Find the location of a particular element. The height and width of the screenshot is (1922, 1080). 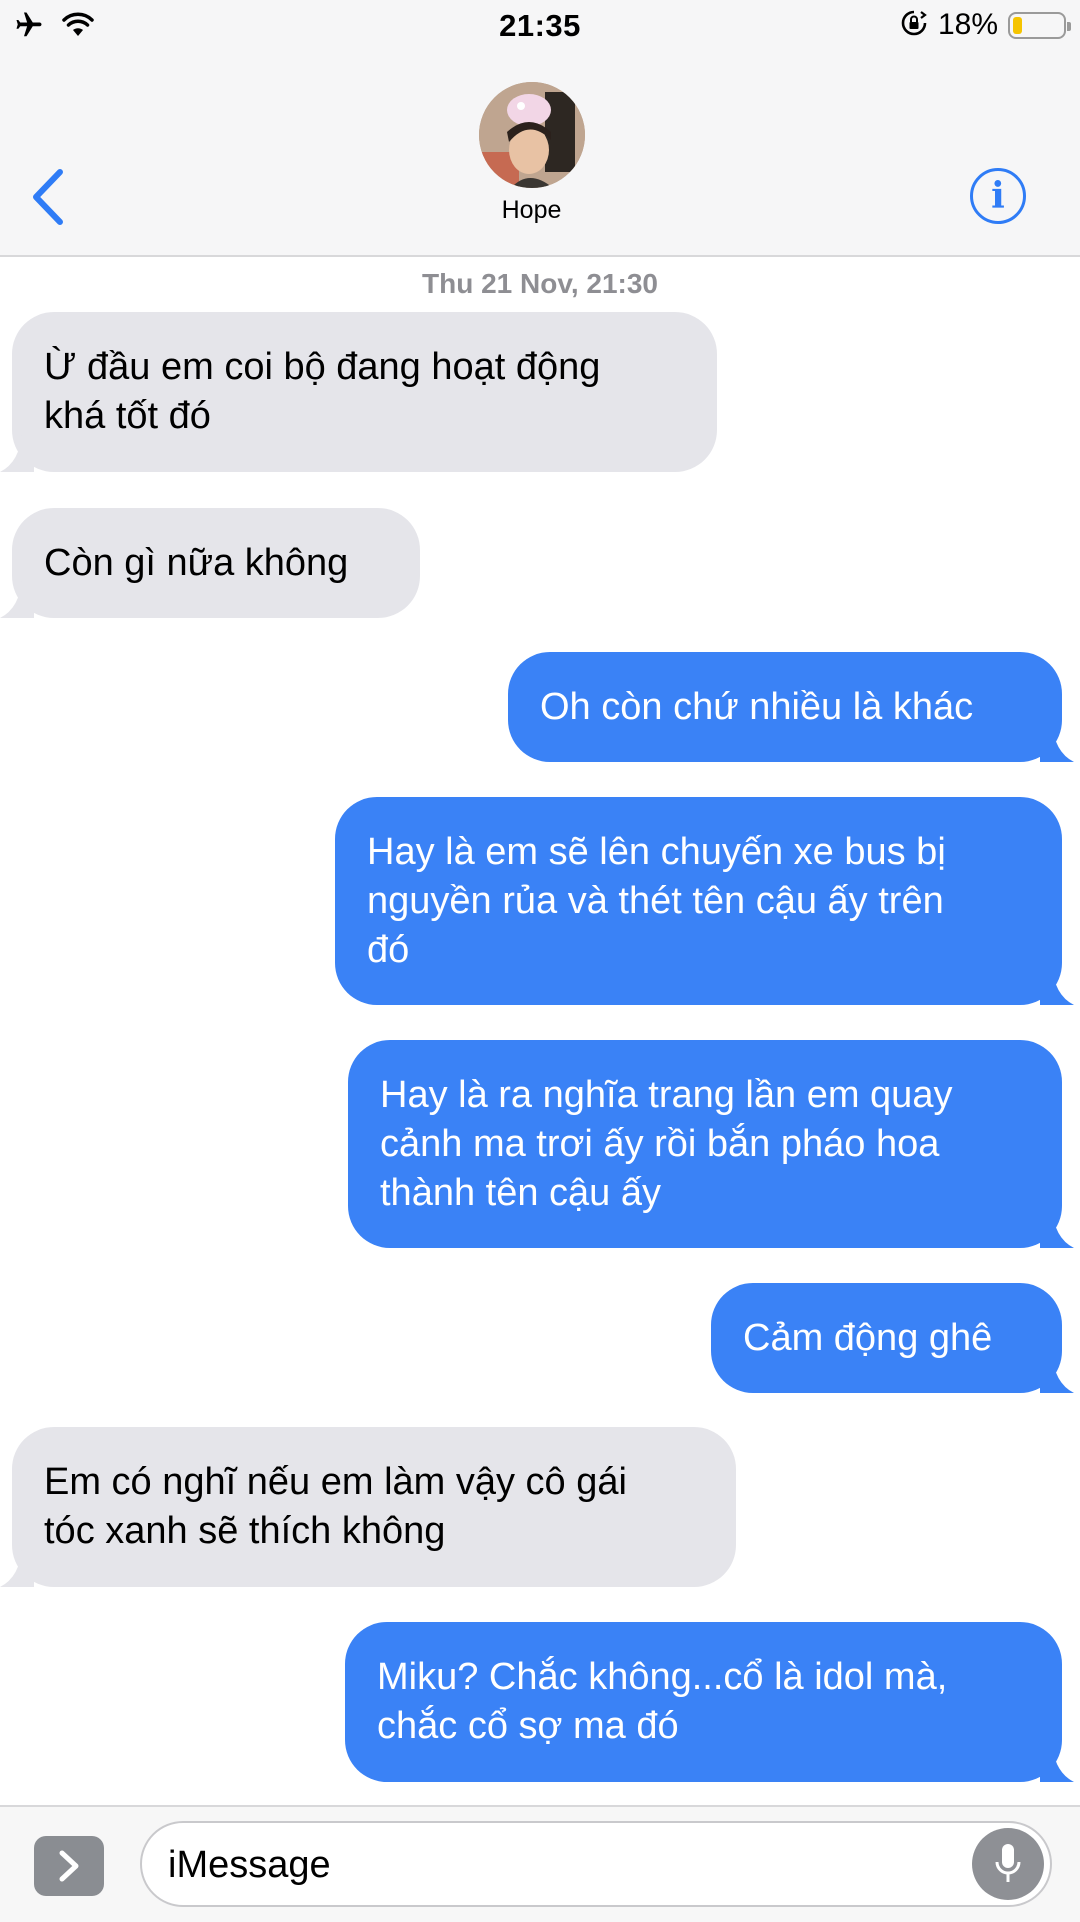

chevron-right-icon is located at coordinates (69, 1866).